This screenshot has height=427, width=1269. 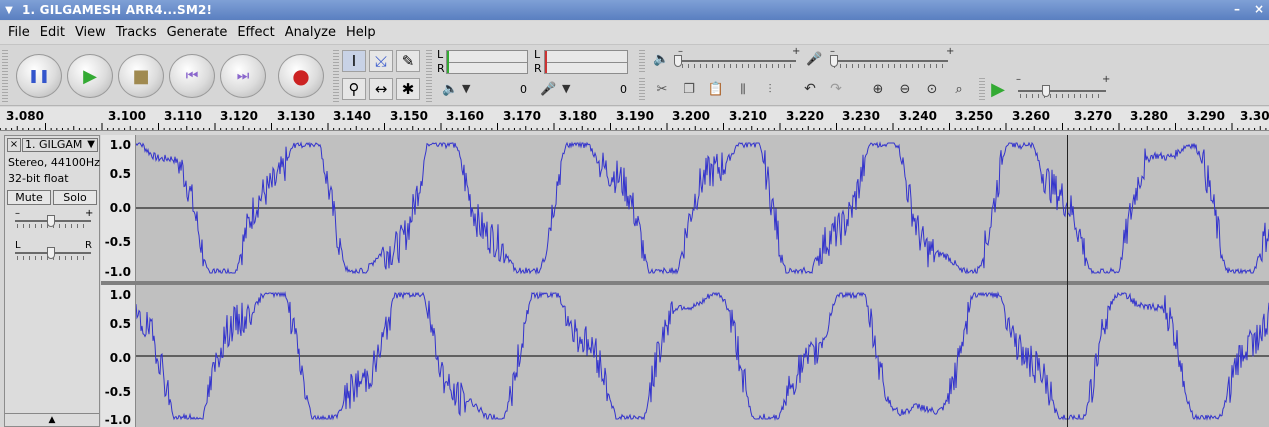 I want to click on ruler-label: 3.100, so click(x=127, y=116).